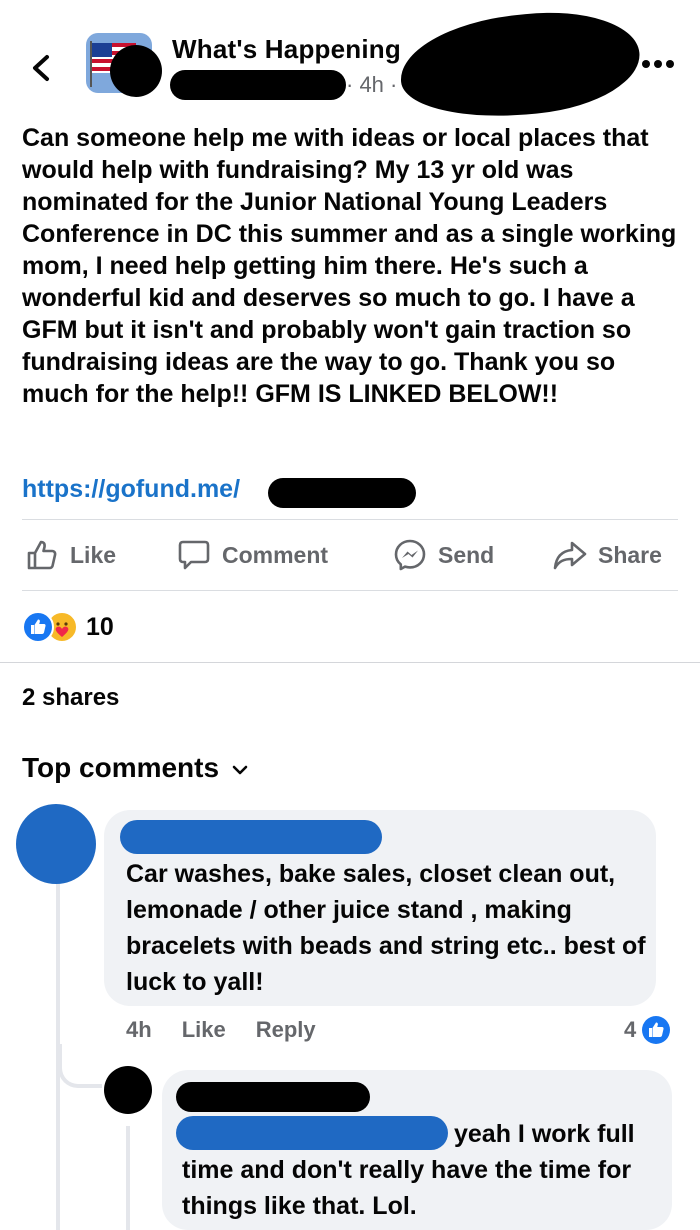  Describe the element at coordinates (342, 493) in the screenshot. I see `link-redaction` at that location.